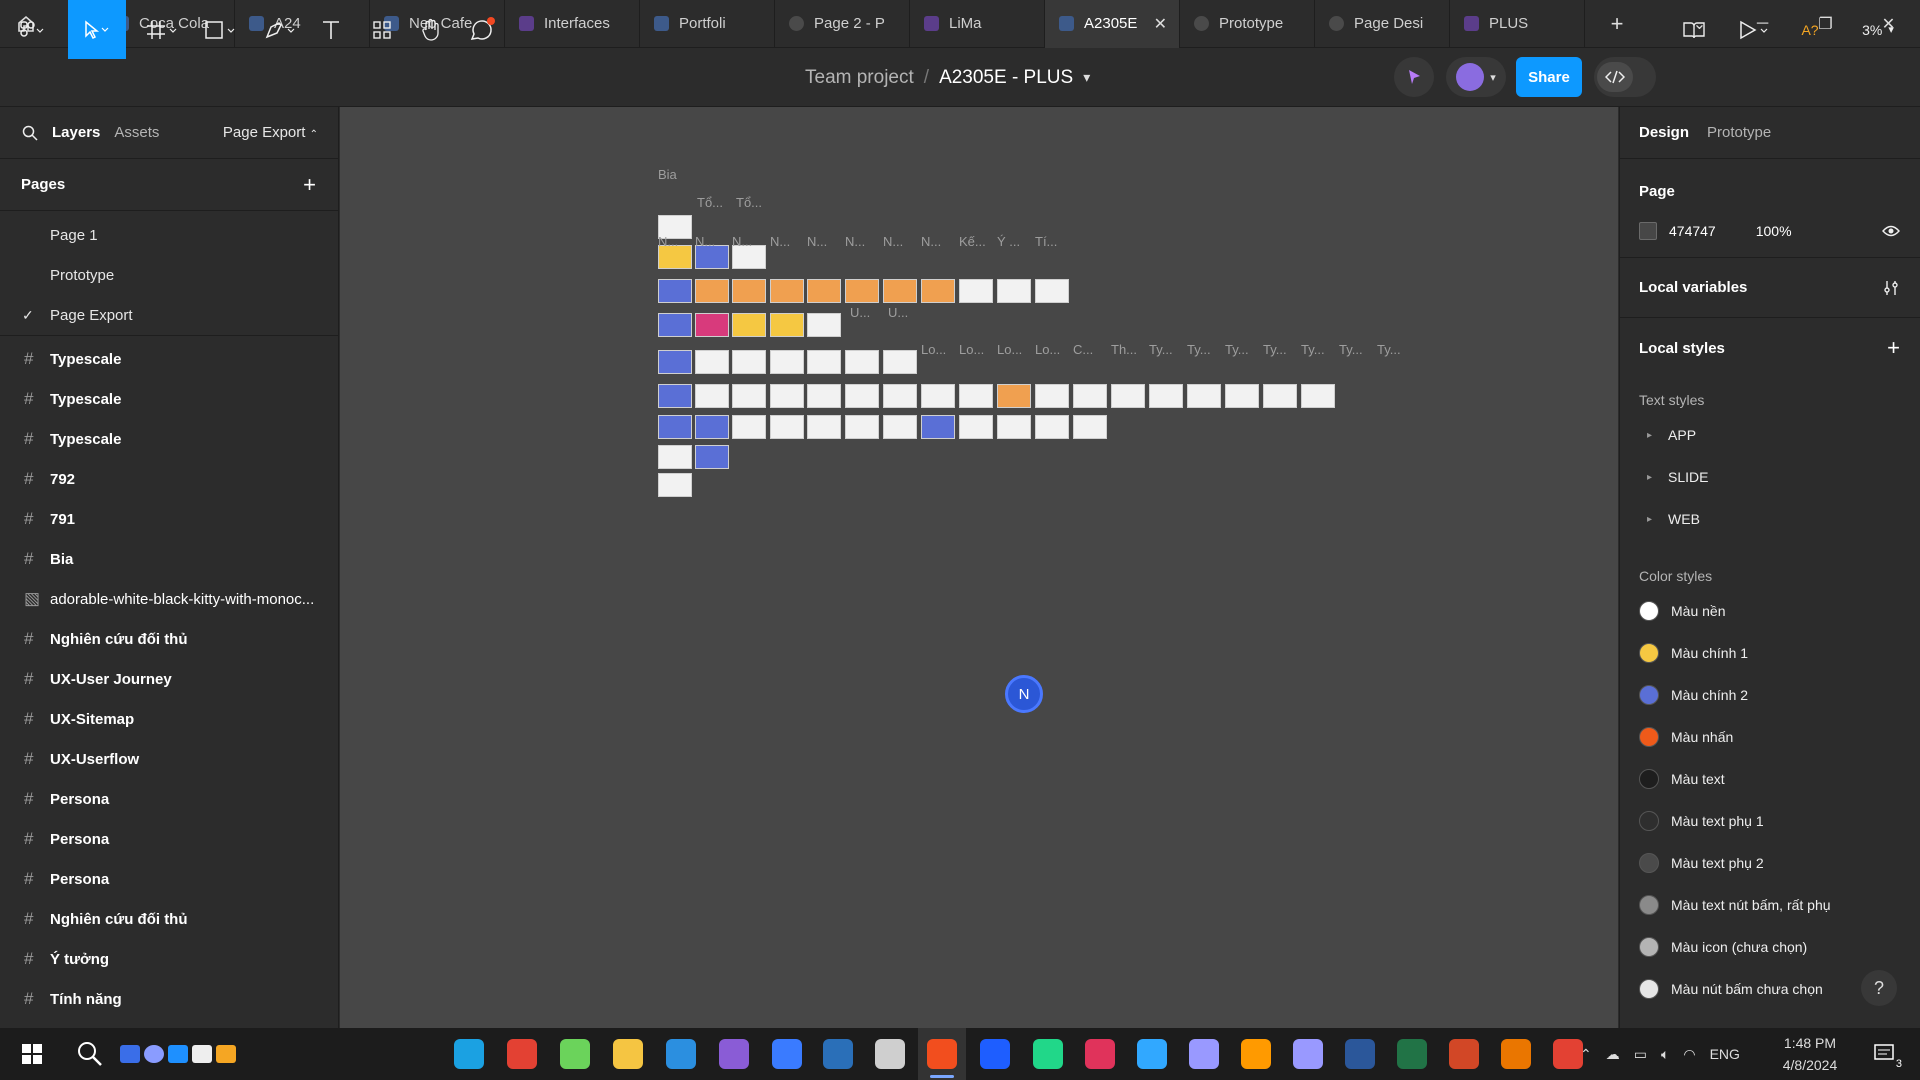  Describe the element at coordinates (1613, 1054) in the screenshot. I see `onedrive-icon: ☁` at that location.